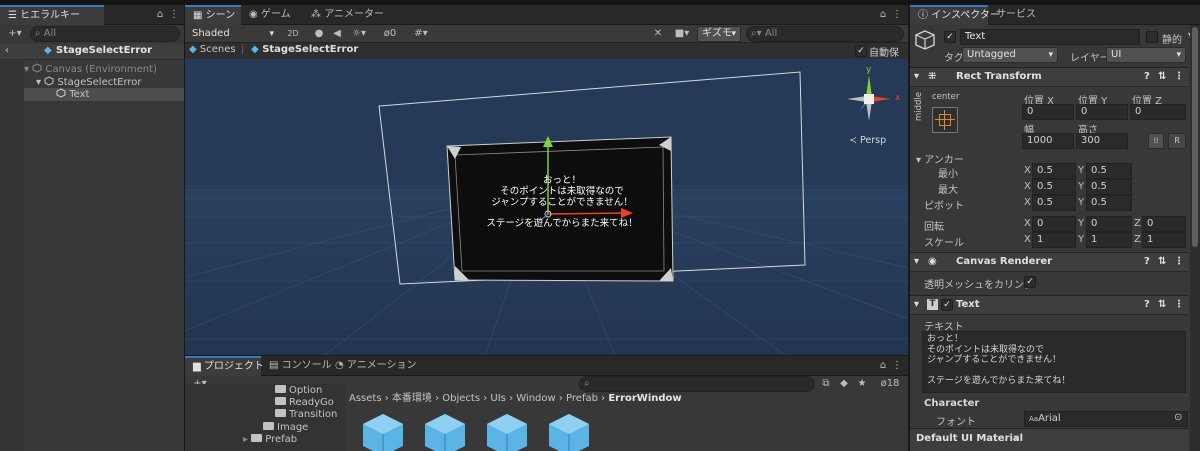 This screenshot has width=1200, height=451. Describe the element at coordinates (105, 34) in the screenshot. I see `hierarchy-search-input: ⌕ All` at that location.